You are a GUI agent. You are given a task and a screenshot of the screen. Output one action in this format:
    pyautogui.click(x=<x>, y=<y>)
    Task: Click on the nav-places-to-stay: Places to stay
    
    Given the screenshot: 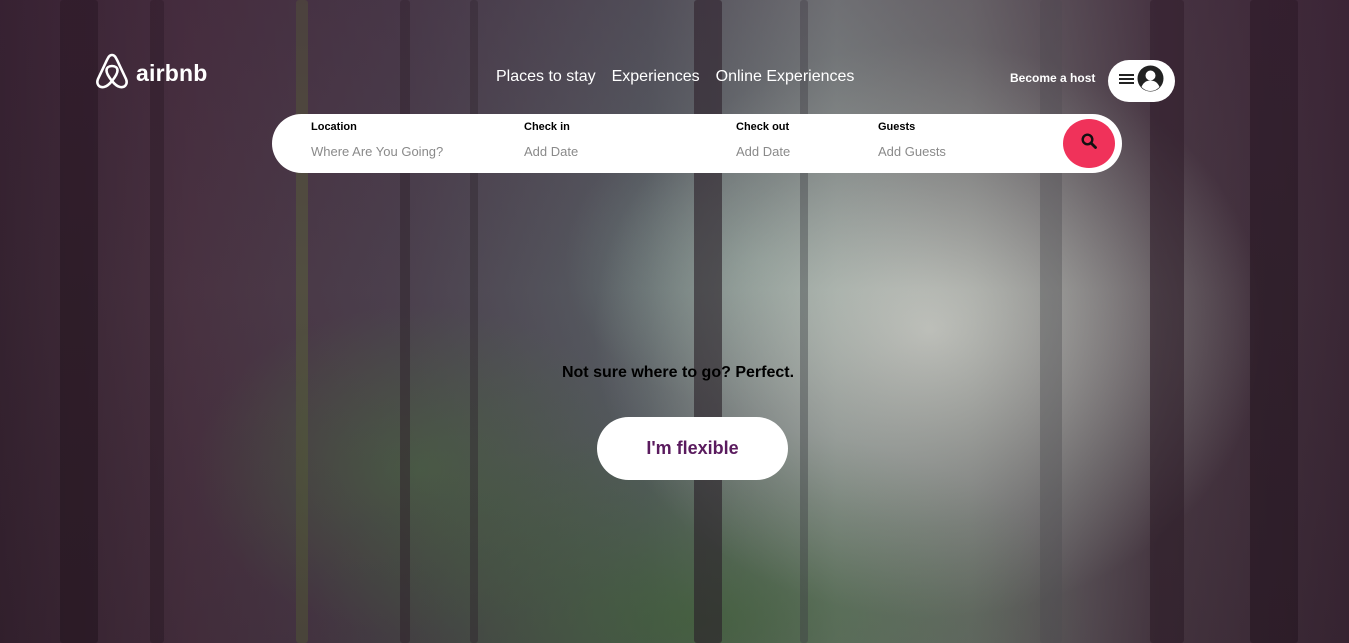 What is the action you would take?
    pyautogui.click(x=546, y=77)
    